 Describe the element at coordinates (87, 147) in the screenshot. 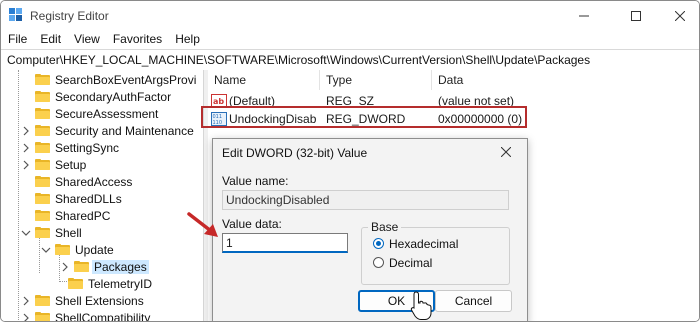

I see `tree-item-label: SettingSync` at that location.